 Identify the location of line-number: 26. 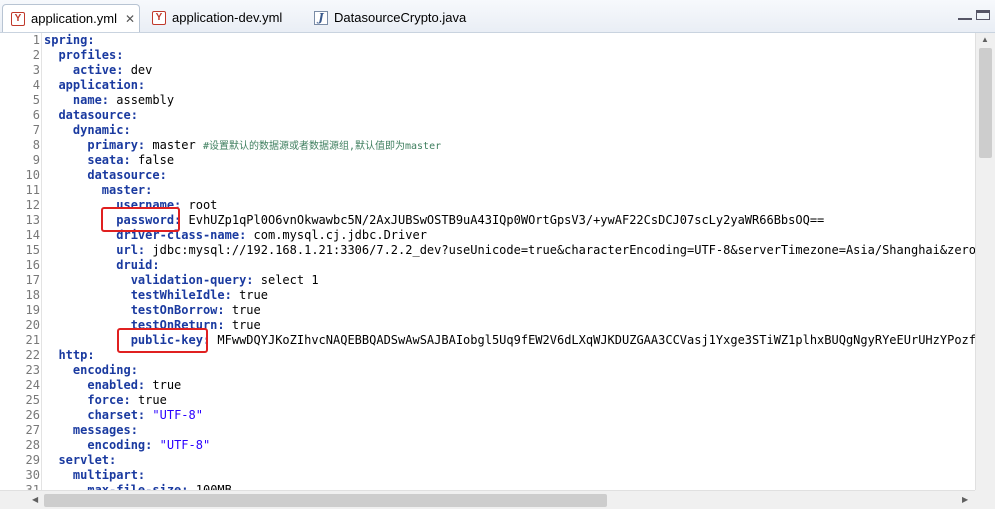
(32, 415).